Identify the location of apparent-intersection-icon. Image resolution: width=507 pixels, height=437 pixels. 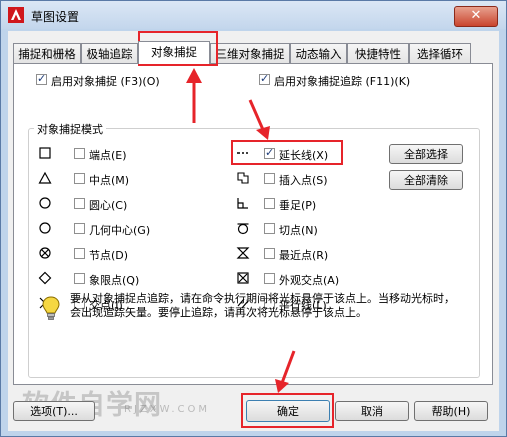
(243, 278).